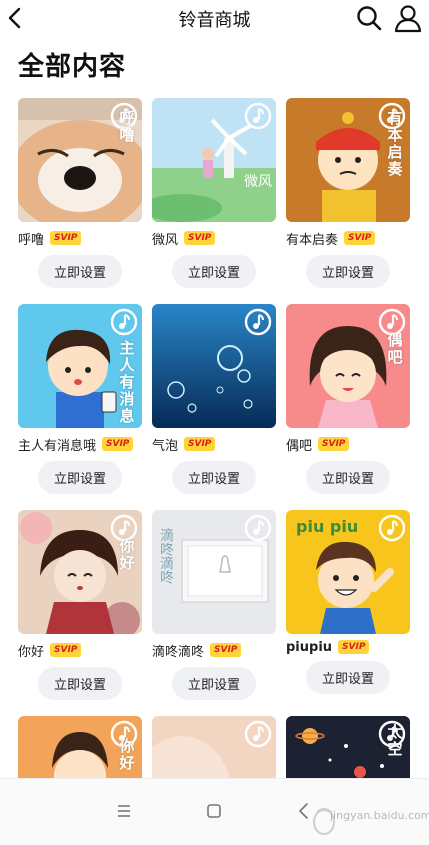 The width and height of the screenshot is (429, 845). Describe the element at coordinates (395, 348) in the screenshot. I see `cover-caption: 偶吧` at that location.